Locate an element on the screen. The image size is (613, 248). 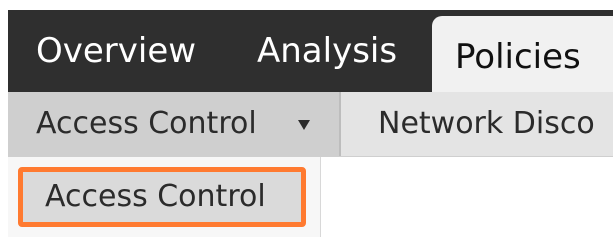
tab-analysis: Analysis is located at coordinates (327, 51).